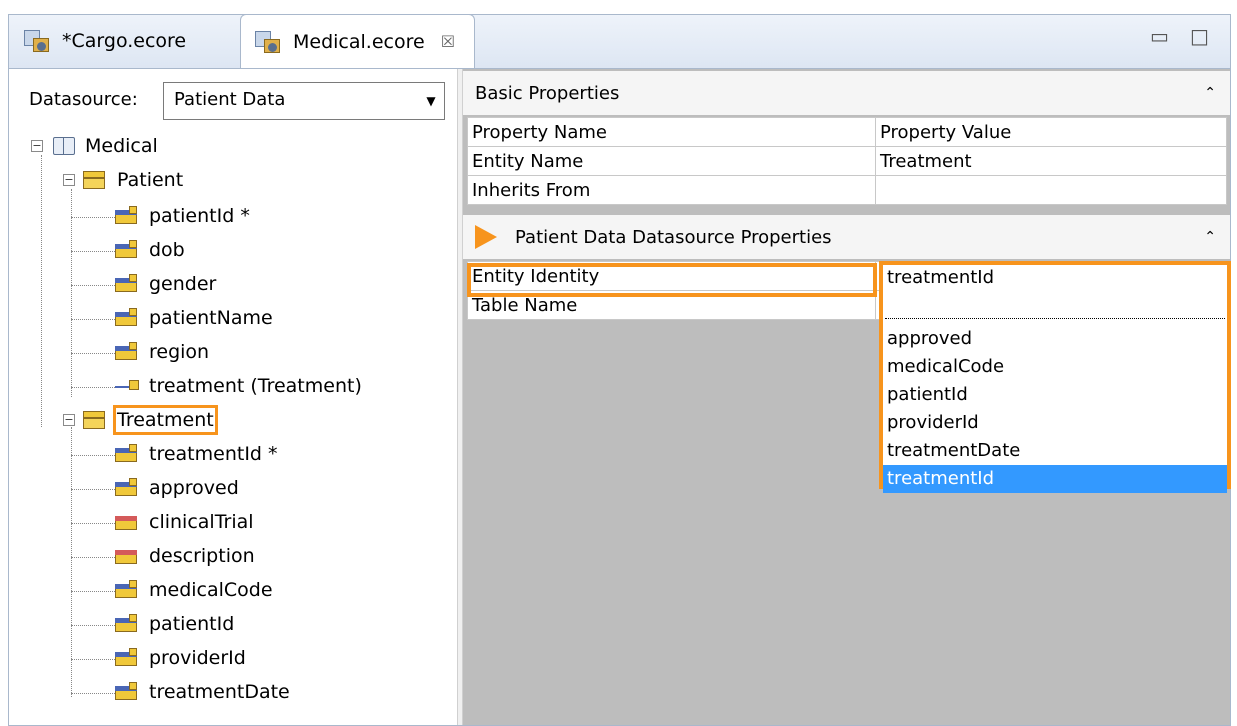 Image resolution: width=1237 pixels, height=726 pixels. What do you see at coordinates (211, 318) in the screenshot?
I see `tree-label: patientName` at bounding box center [211, 318].